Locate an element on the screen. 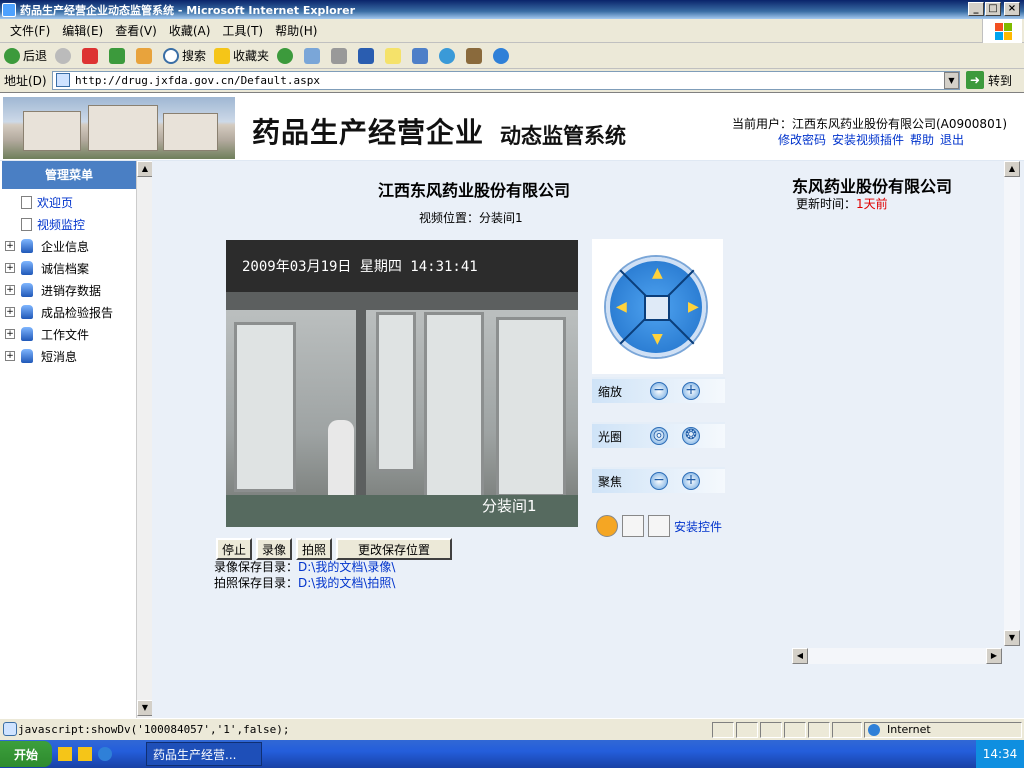 The height and width of the screenshot is (768, 1024). joystick-icon is located at coordinates (657, 308).